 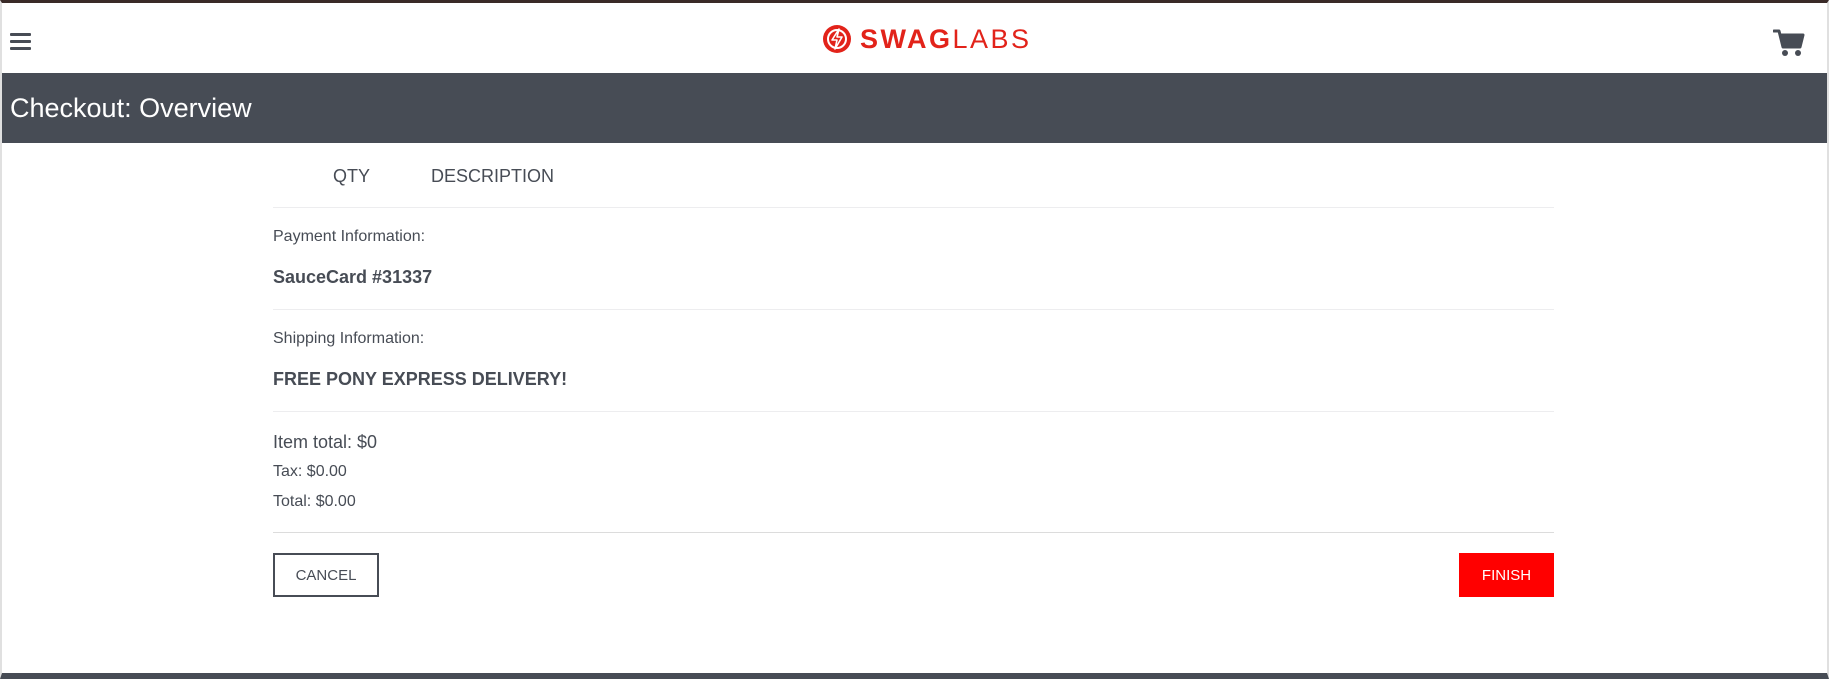 I want to click on shipping-info-label: Shipping Information:, so click(x=349, y=338).